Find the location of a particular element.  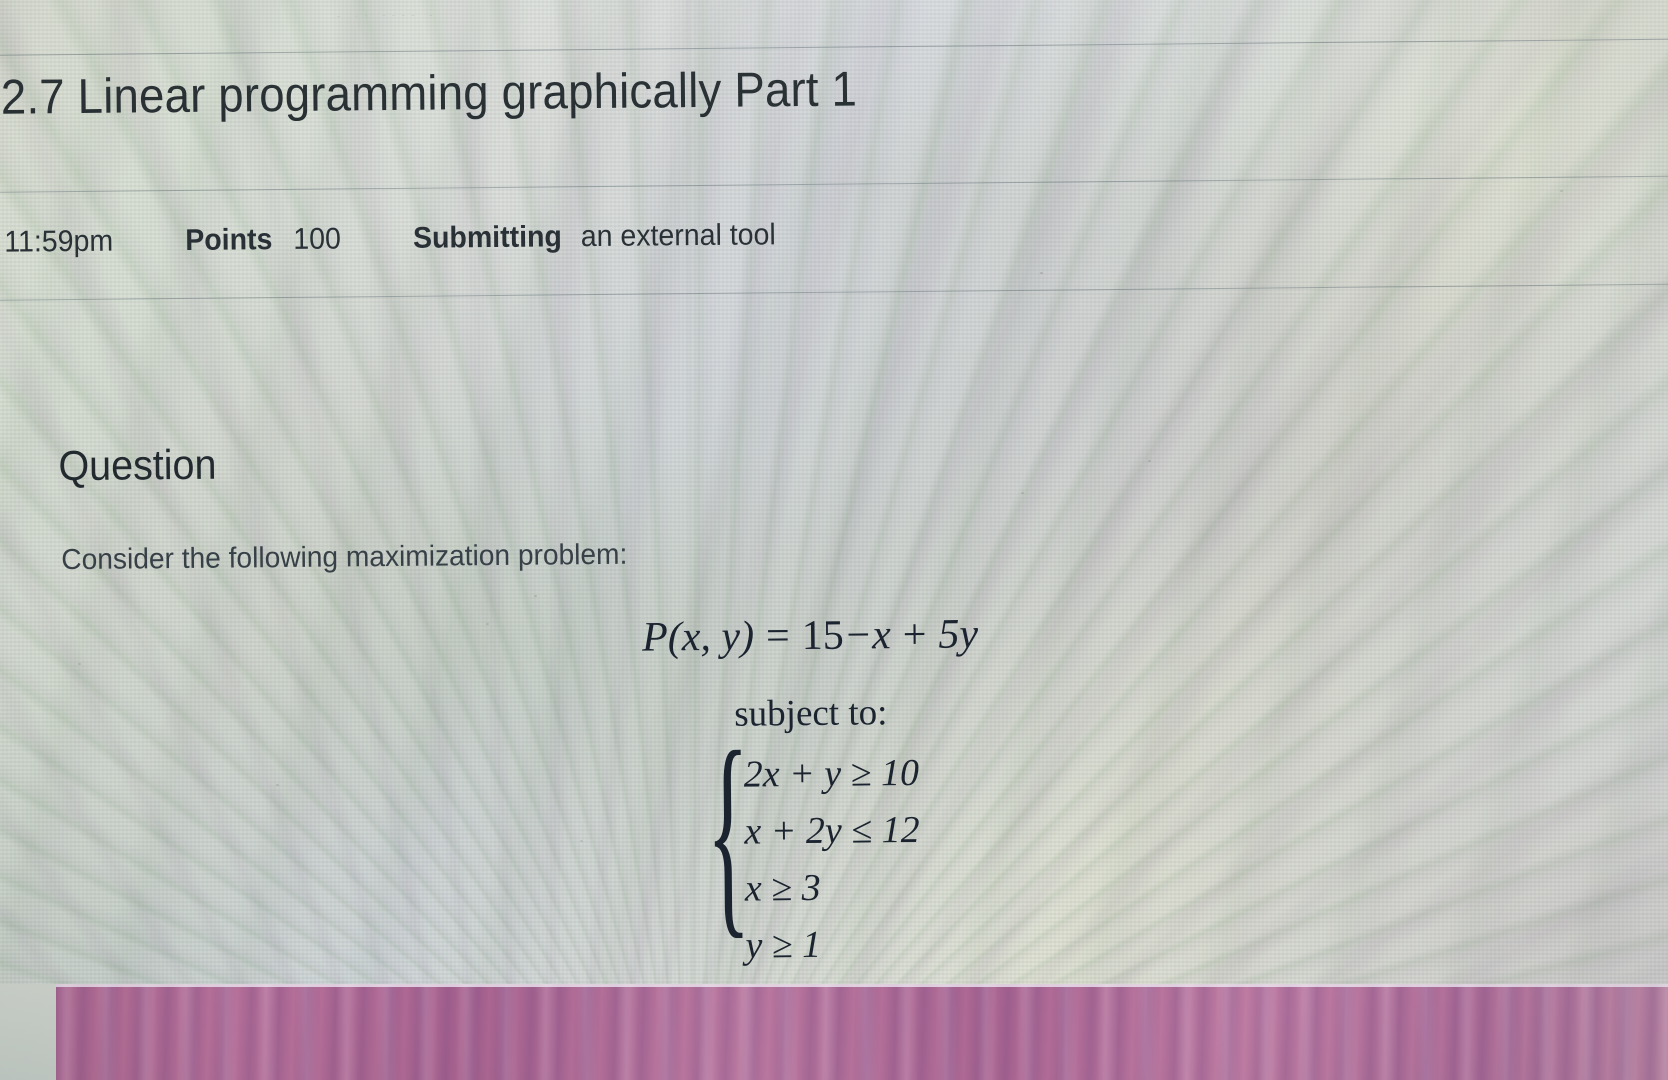

bottom-band-left-gap is located at coordinates (29, 1032).